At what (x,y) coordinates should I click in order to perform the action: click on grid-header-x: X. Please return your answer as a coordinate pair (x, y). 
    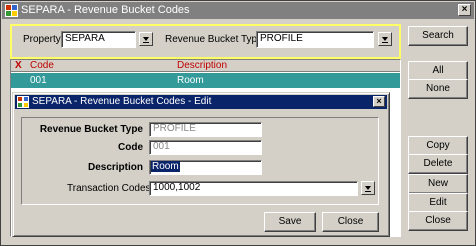
    Looking at the image, I should click on (18, 66).